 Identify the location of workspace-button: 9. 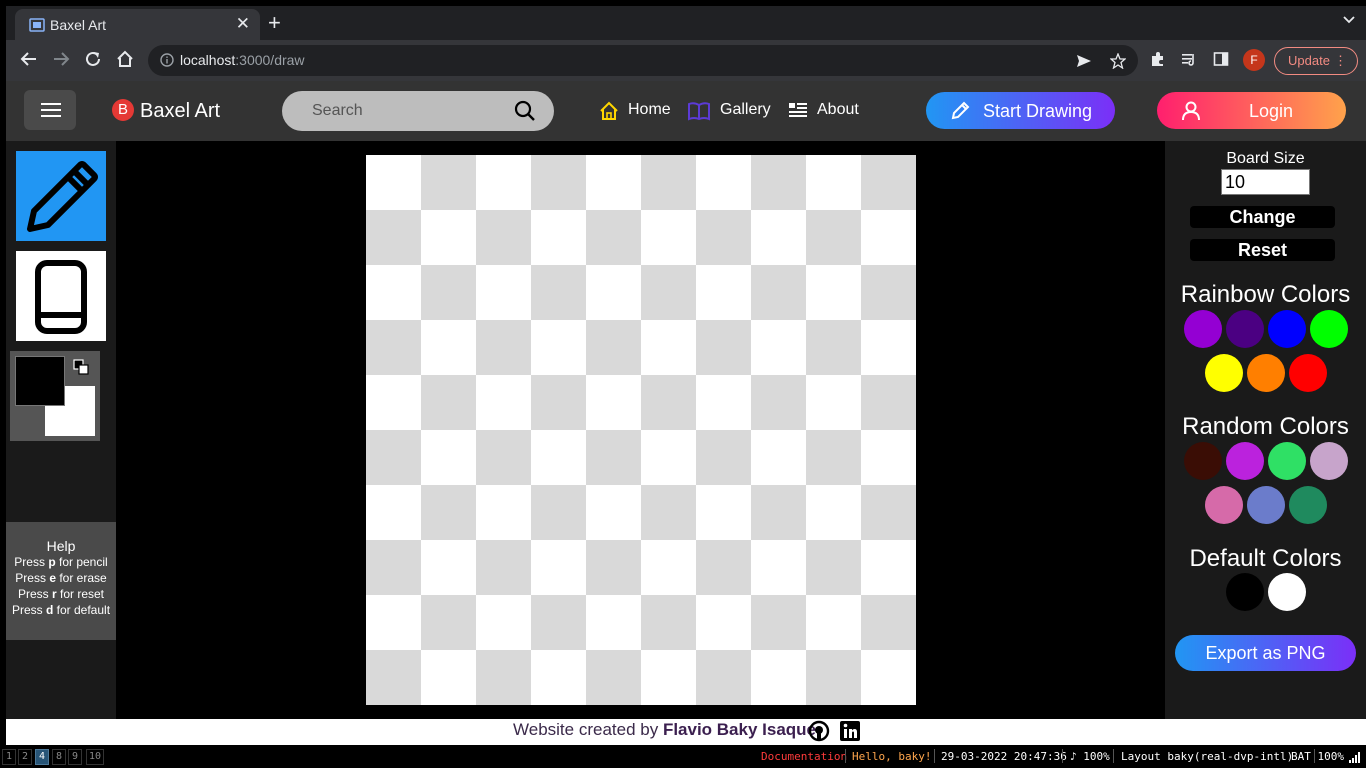
(75, 757).